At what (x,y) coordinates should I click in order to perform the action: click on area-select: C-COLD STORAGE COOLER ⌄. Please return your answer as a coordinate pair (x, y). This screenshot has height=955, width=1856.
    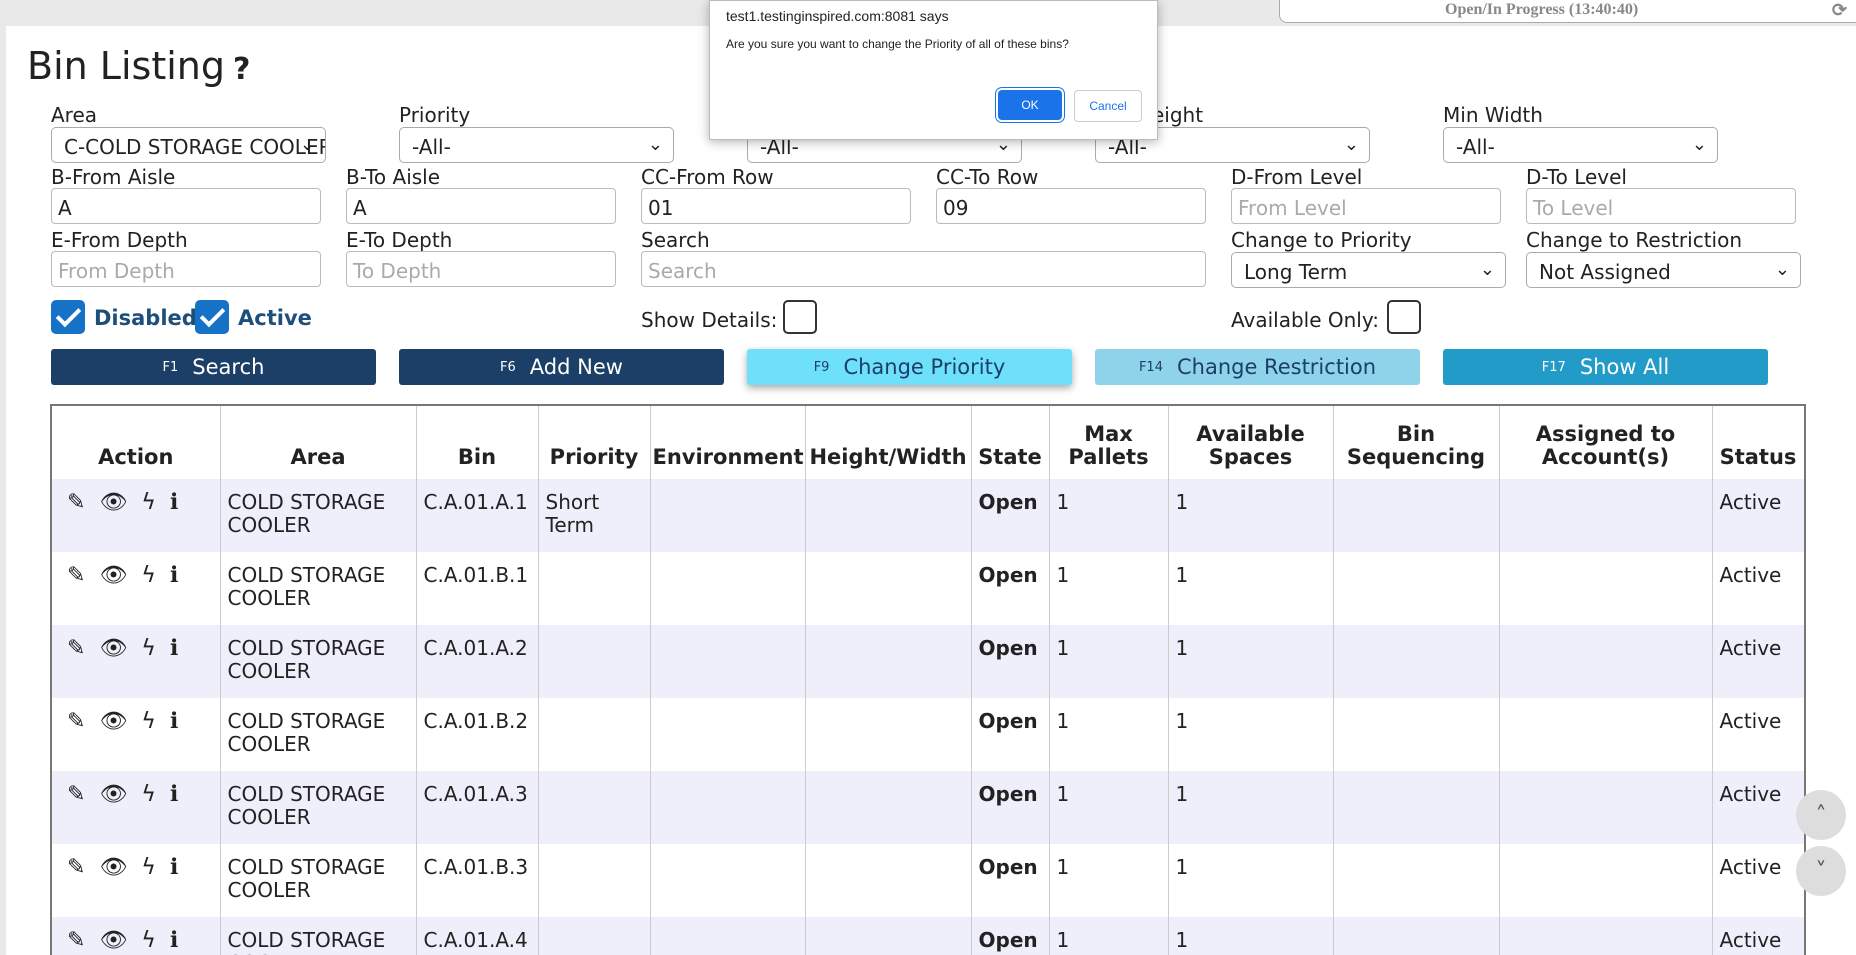
    Looking at the image, I should click on (188, 145).